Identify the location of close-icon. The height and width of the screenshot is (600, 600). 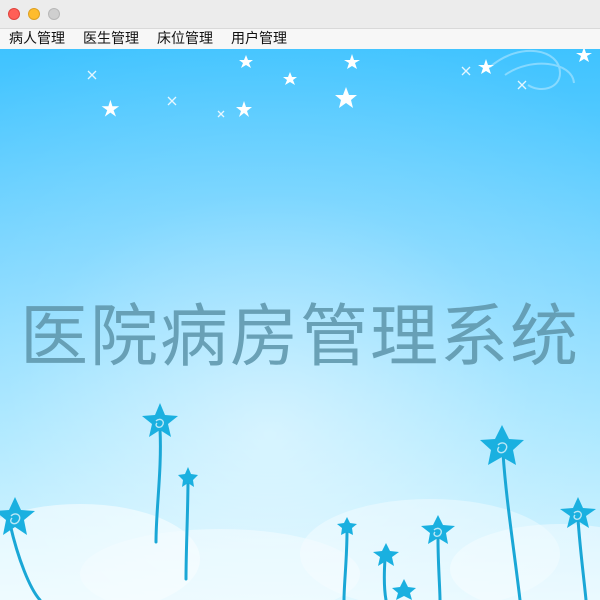
(14, 14).